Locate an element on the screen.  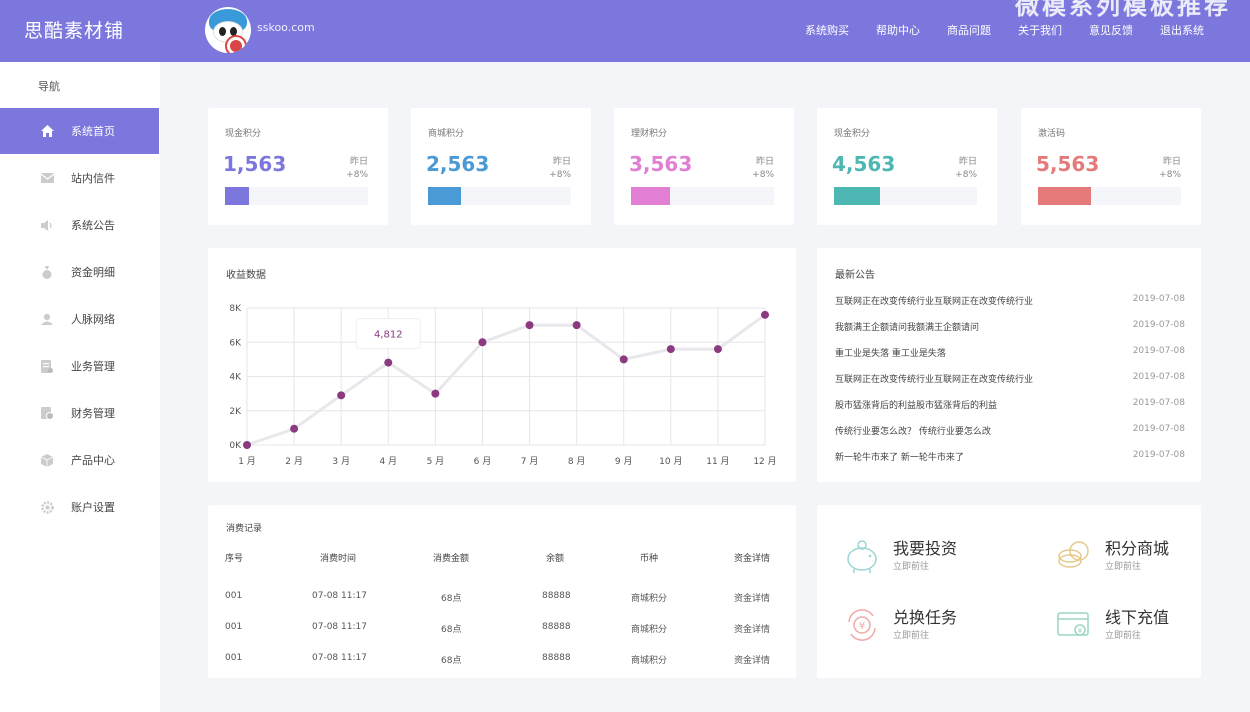
sidebar-item-label: 业务管理 is located at coordinates (93, 366).